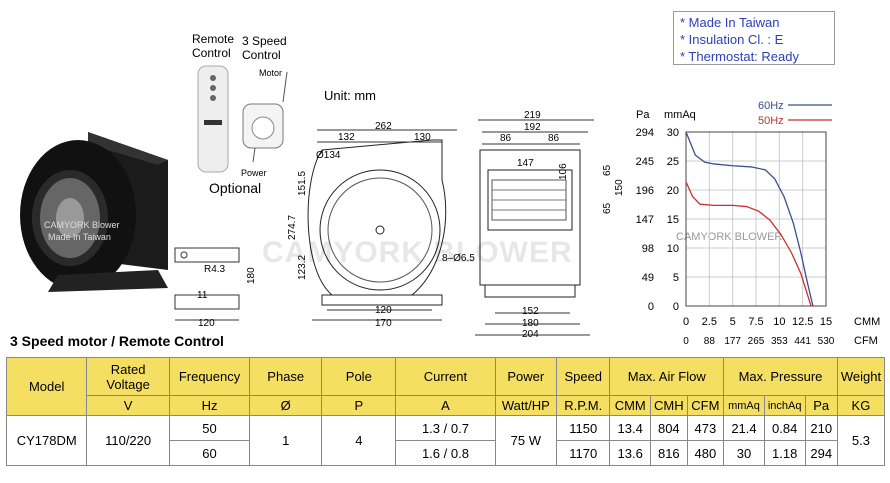  I want to click on chart-xtick-cfm: 353, so click(779, 341).